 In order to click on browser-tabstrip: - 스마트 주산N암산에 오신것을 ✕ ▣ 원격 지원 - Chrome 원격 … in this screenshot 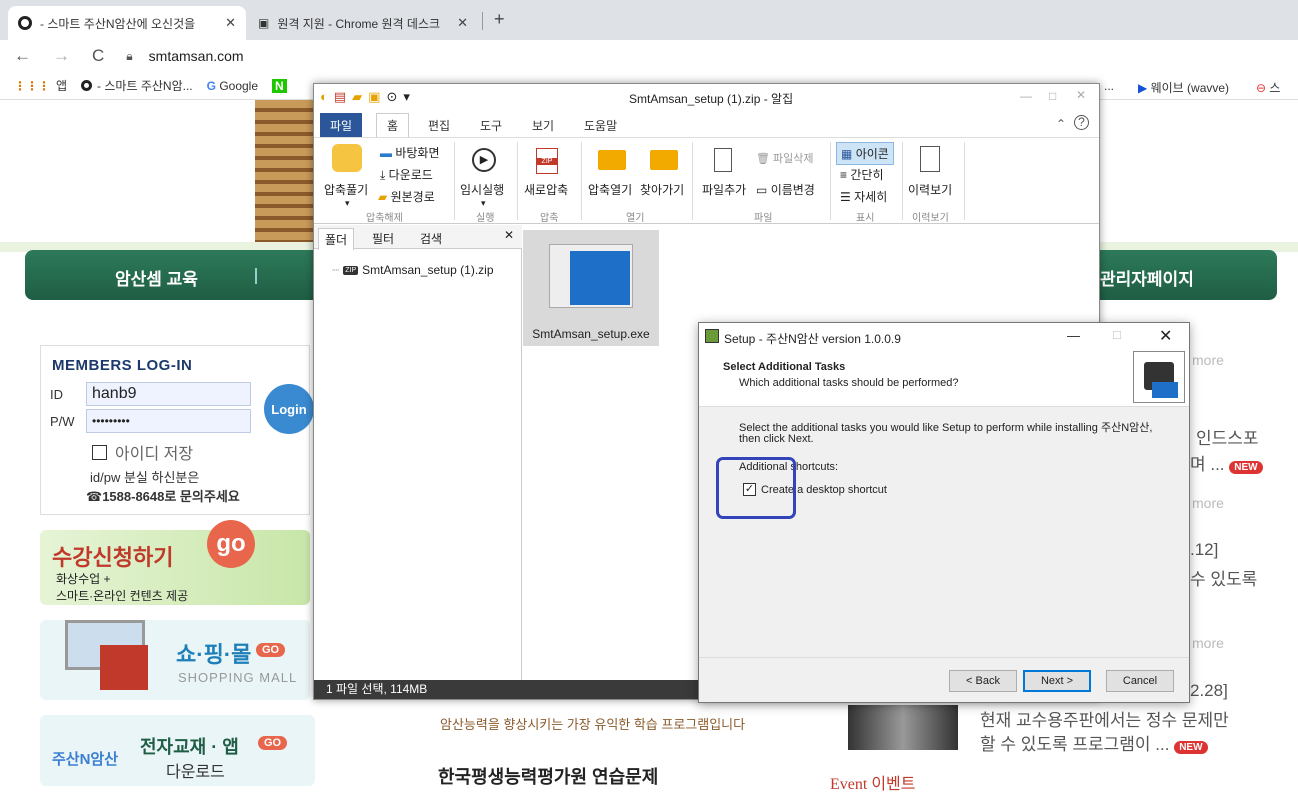, I will do `click(649, 20)`.